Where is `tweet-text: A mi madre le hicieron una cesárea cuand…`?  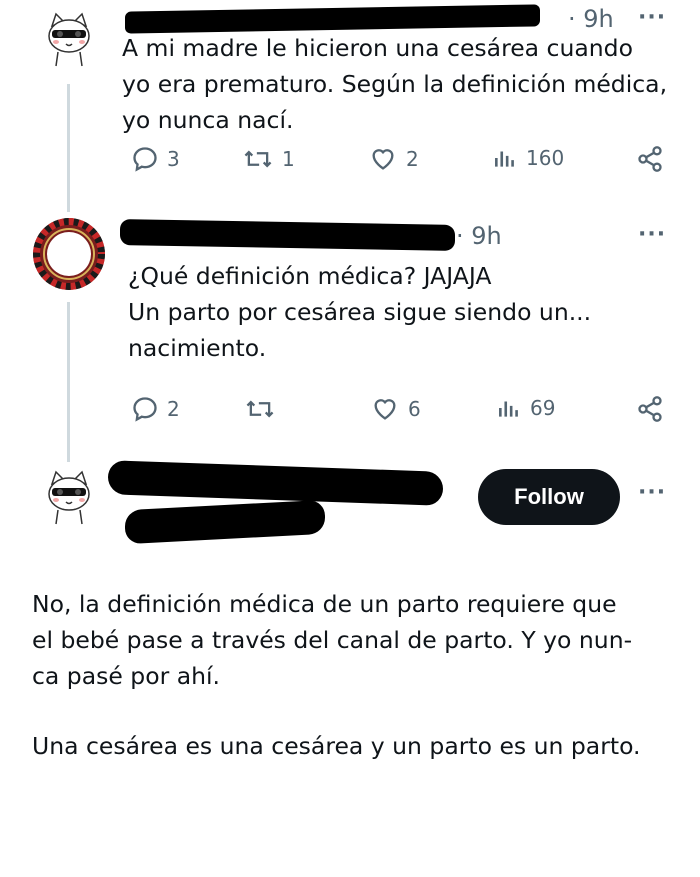 tweet-text: A mi madre le hicieron una cesárea cuand… is located at coordinates (395, 84).